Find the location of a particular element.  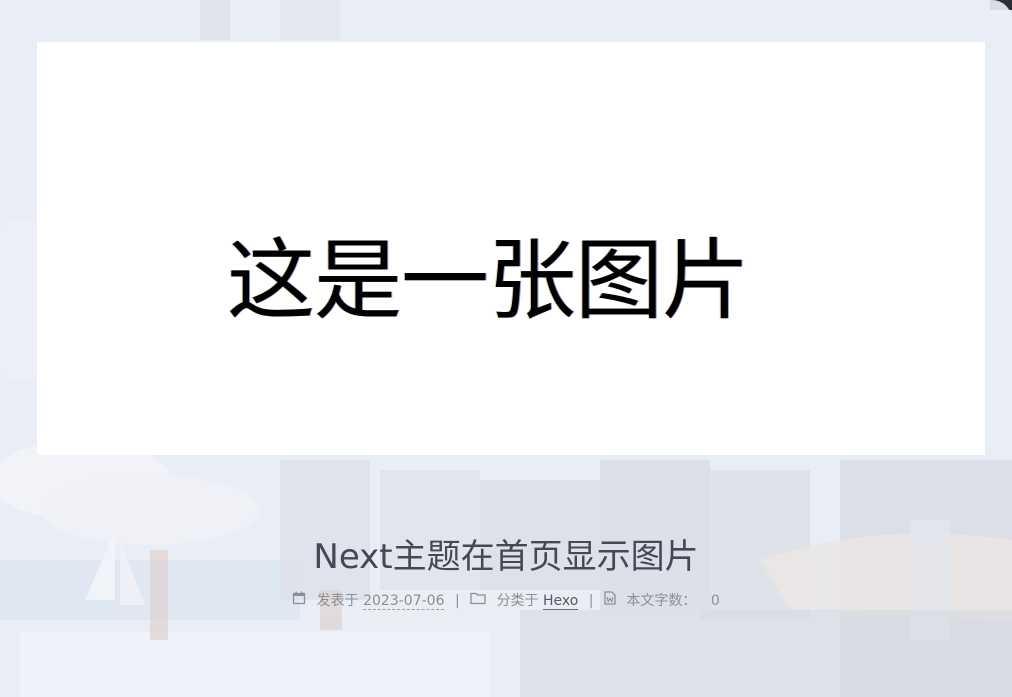

meta-wordcount: 本文字数： 0 is located at coordinates (662, 601).